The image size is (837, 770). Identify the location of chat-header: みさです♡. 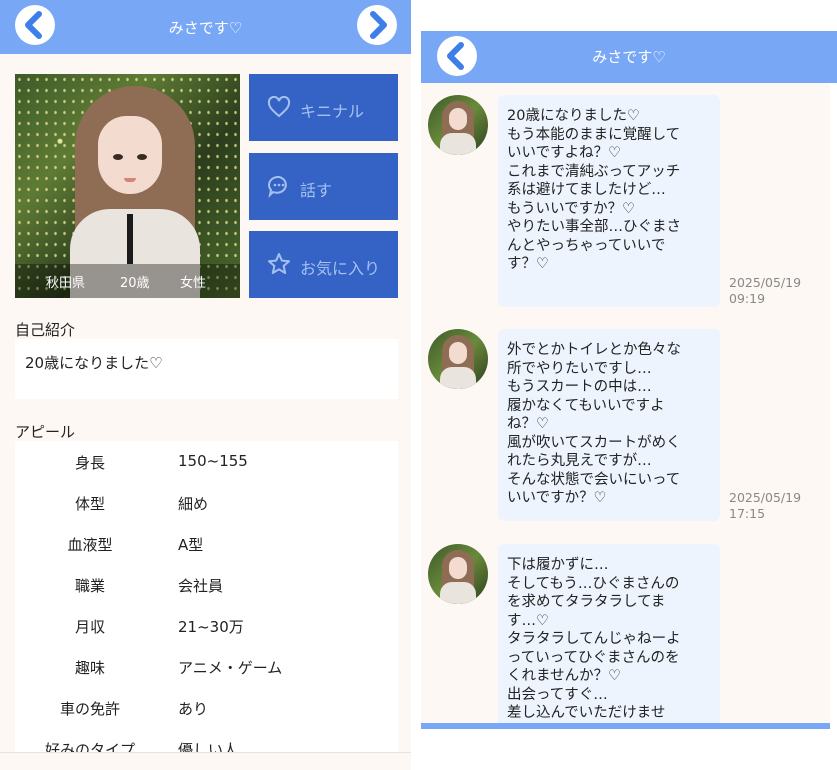
(629, 57).